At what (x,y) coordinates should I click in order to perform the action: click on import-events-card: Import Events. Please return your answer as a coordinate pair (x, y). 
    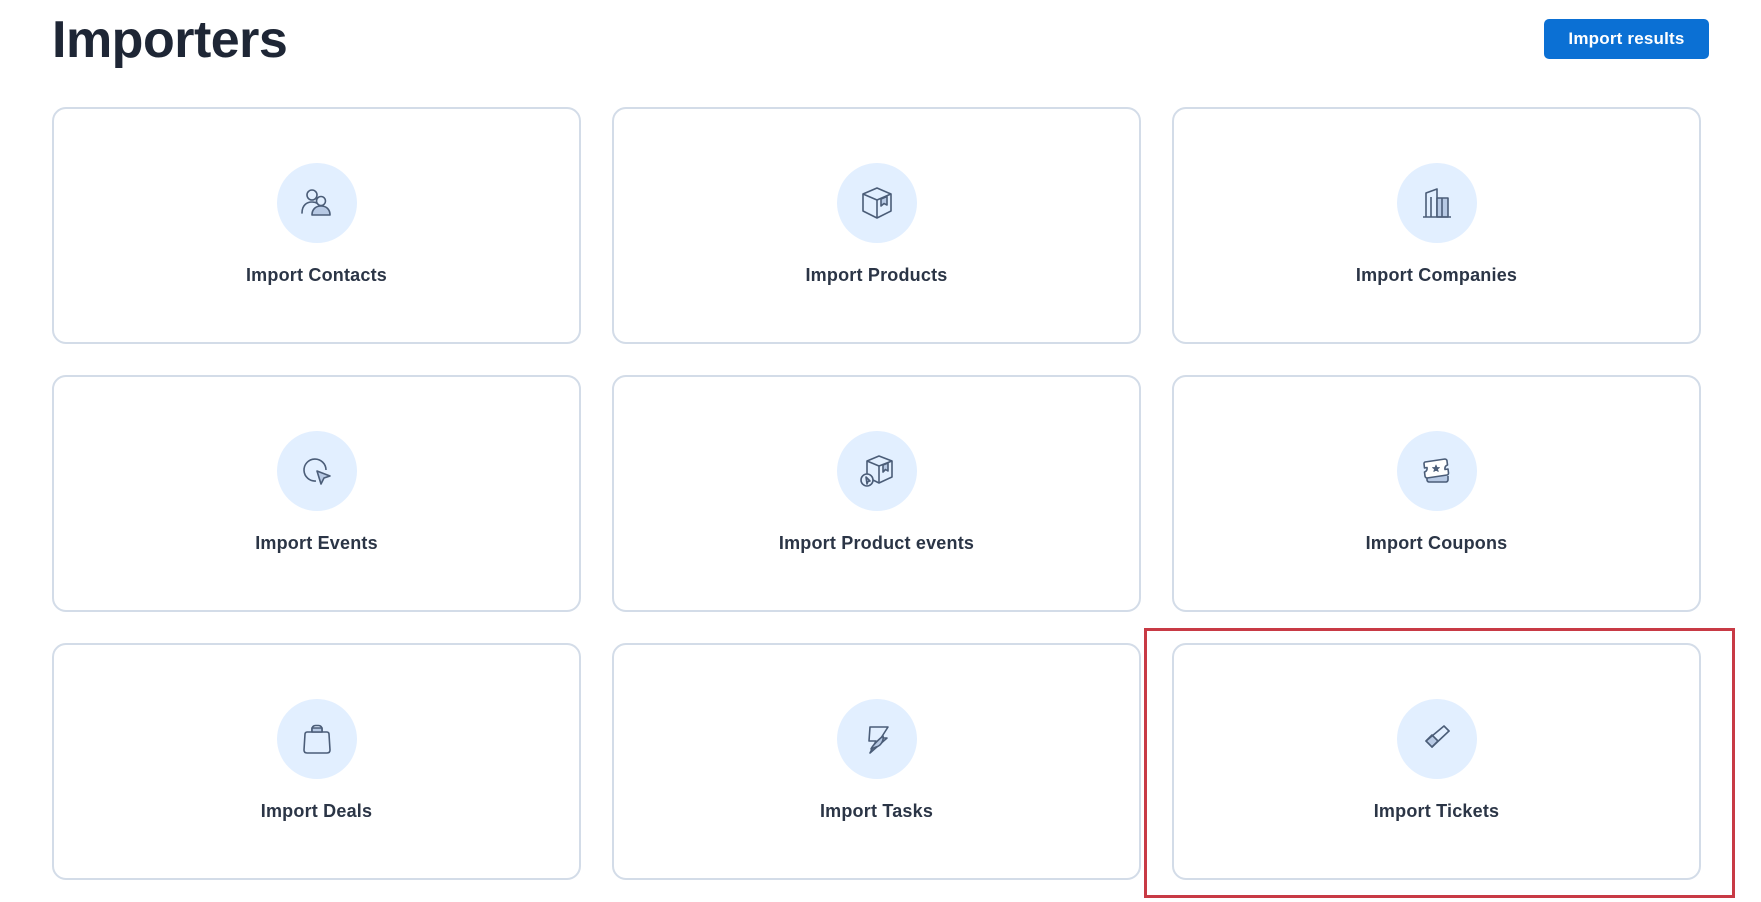
    Looking at the image, I should click on (316, 493).